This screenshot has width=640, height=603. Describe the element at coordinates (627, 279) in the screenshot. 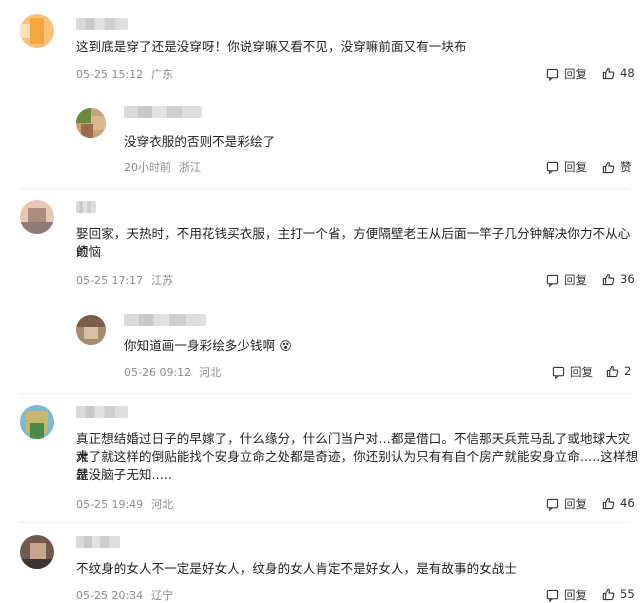

I see `like-count: 36` at that location.